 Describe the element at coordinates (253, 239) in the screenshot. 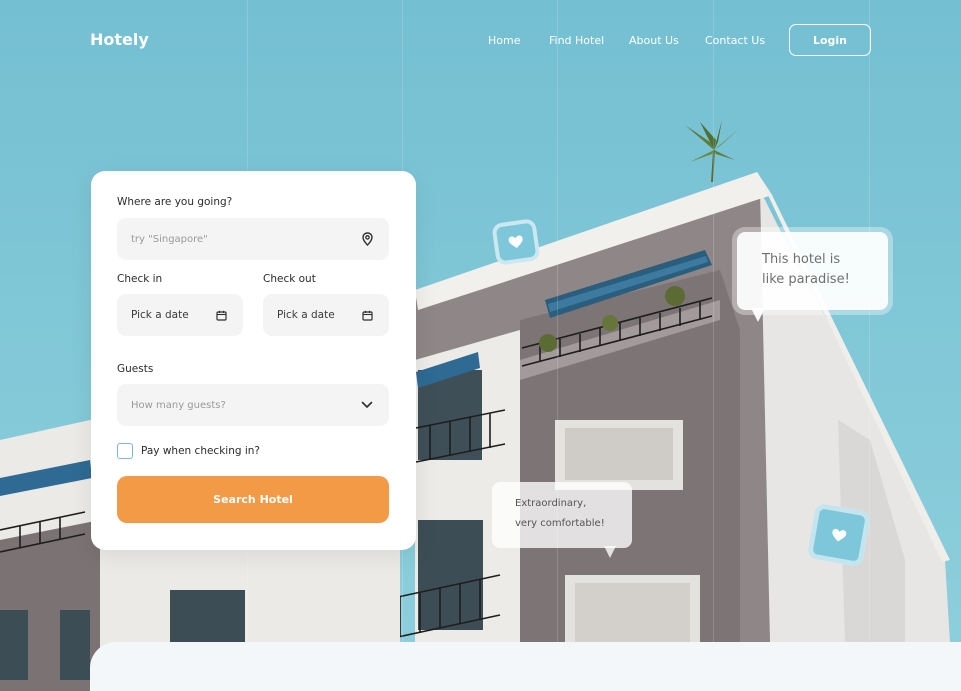

I see `destination-input: try "Singapore"` at that location.